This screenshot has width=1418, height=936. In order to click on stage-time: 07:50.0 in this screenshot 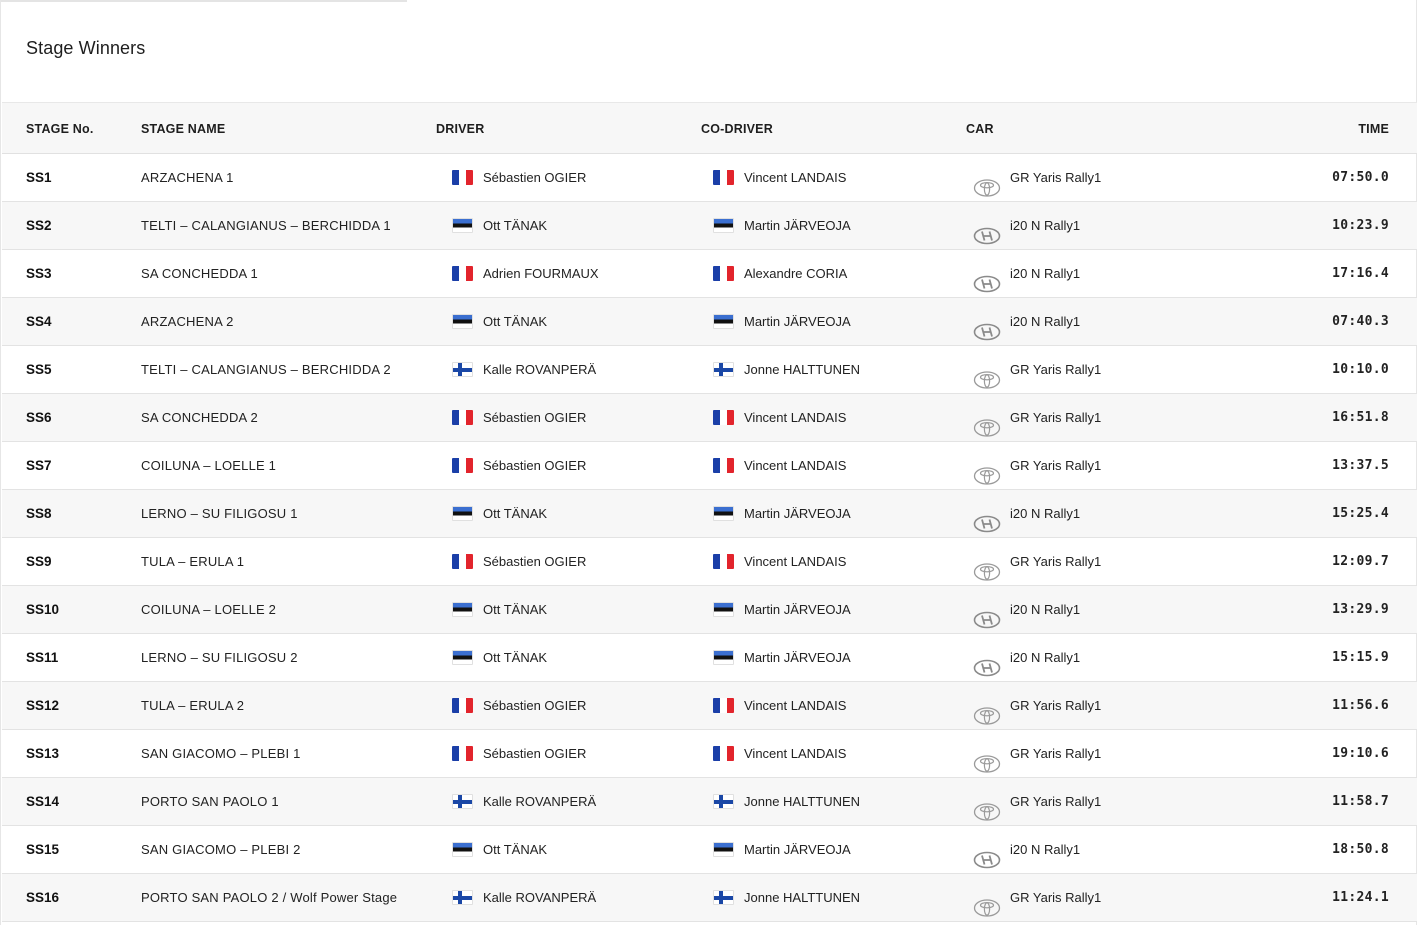, I will do `click(1360, 177)`.